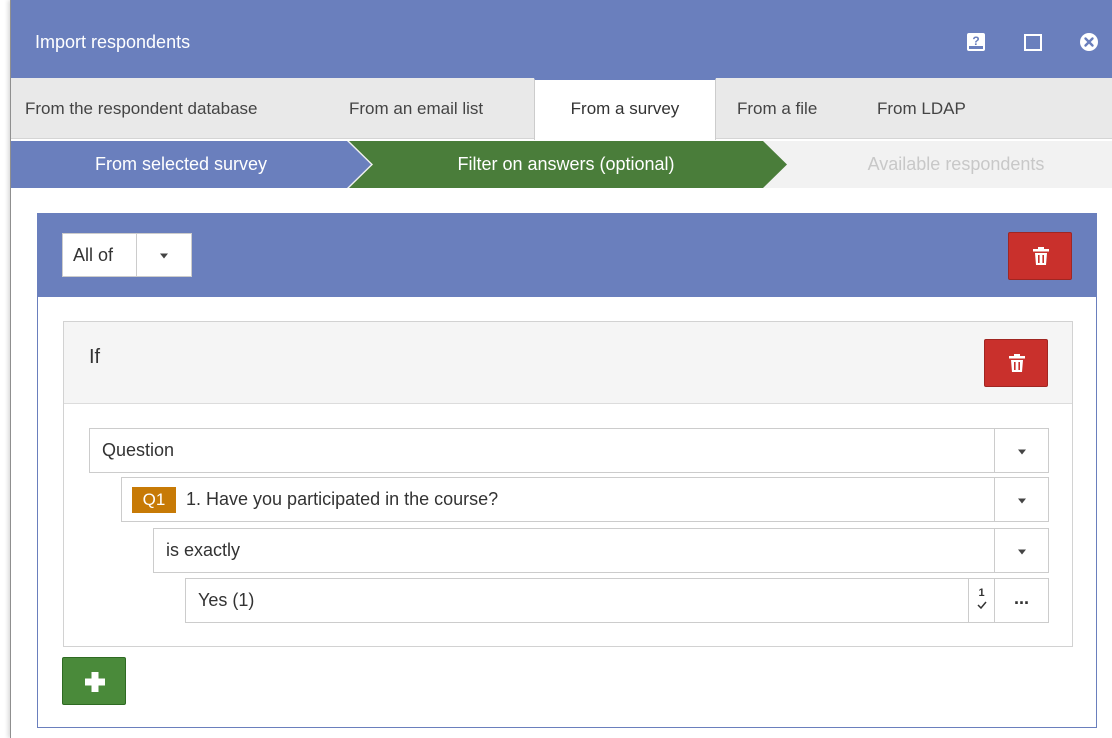 The image size is (1112, 738). I want to click on tab-file: From a file, so click(777, 108).